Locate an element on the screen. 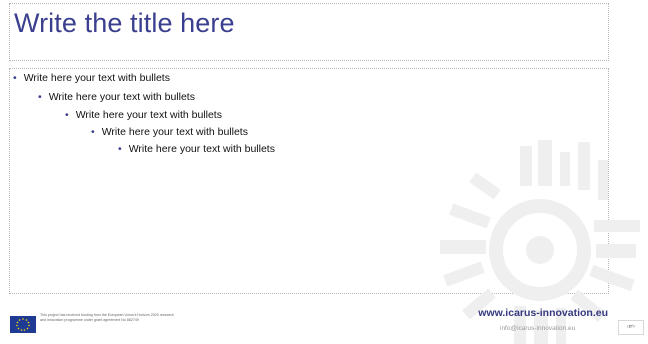  eu-flag-icon is located at coordinates (23, 324).